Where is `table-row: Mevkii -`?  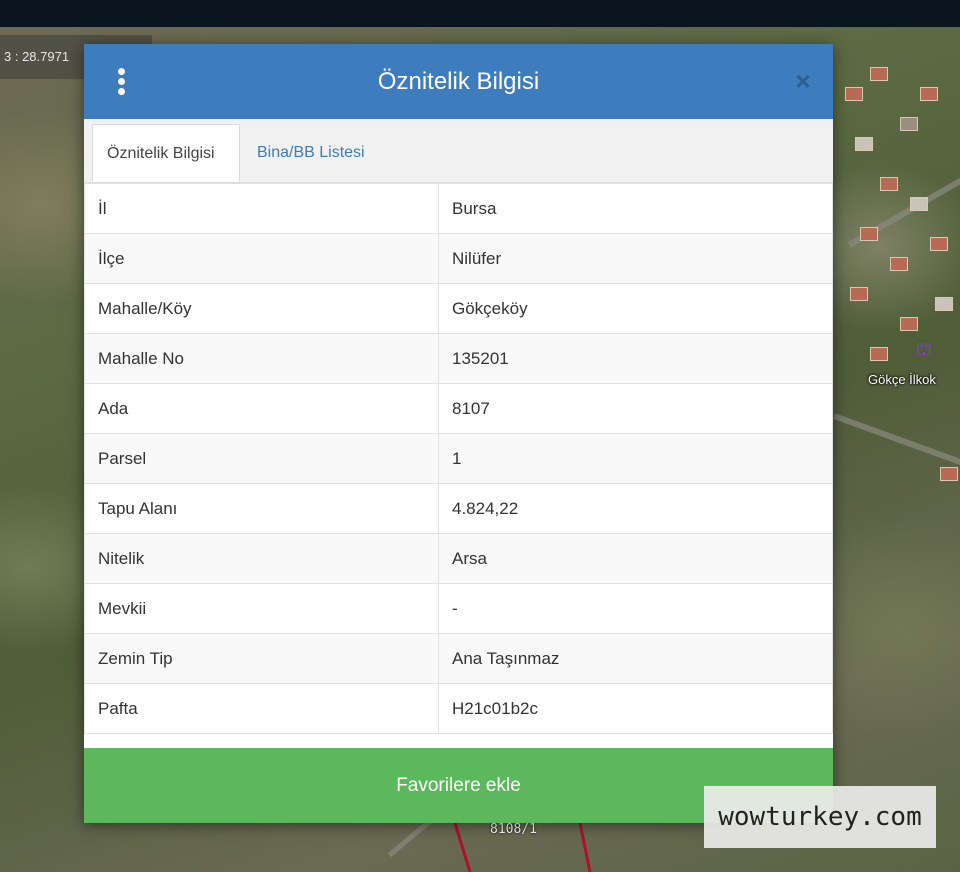 table-row: Mevkii - is located at coordinates (458, 608).